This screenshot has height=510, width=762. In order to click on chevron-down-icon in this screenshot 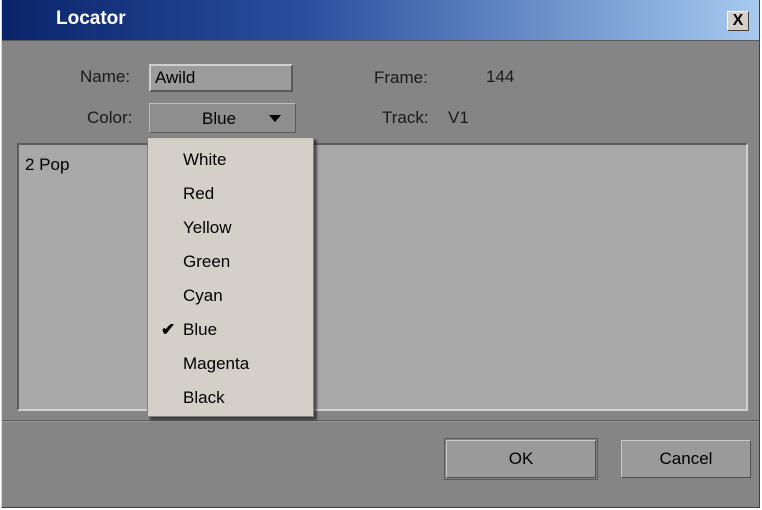, I will do `click(275, 118)`.